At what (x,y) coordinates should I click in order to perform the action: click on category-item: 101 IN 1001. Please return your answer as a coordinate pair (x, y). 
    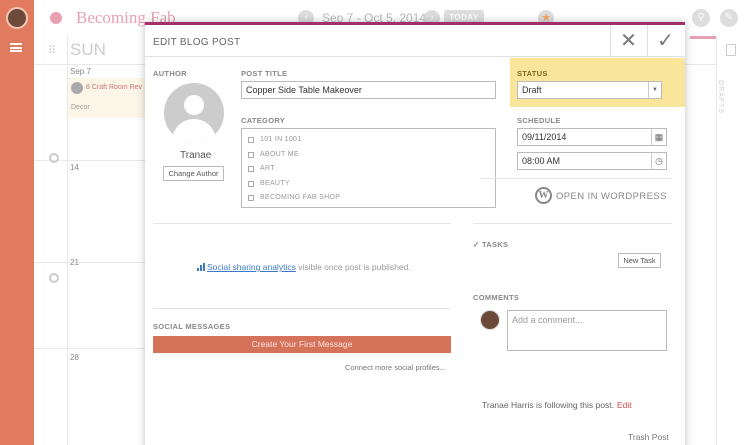
    Looking at the image, I should click on (368, 140).